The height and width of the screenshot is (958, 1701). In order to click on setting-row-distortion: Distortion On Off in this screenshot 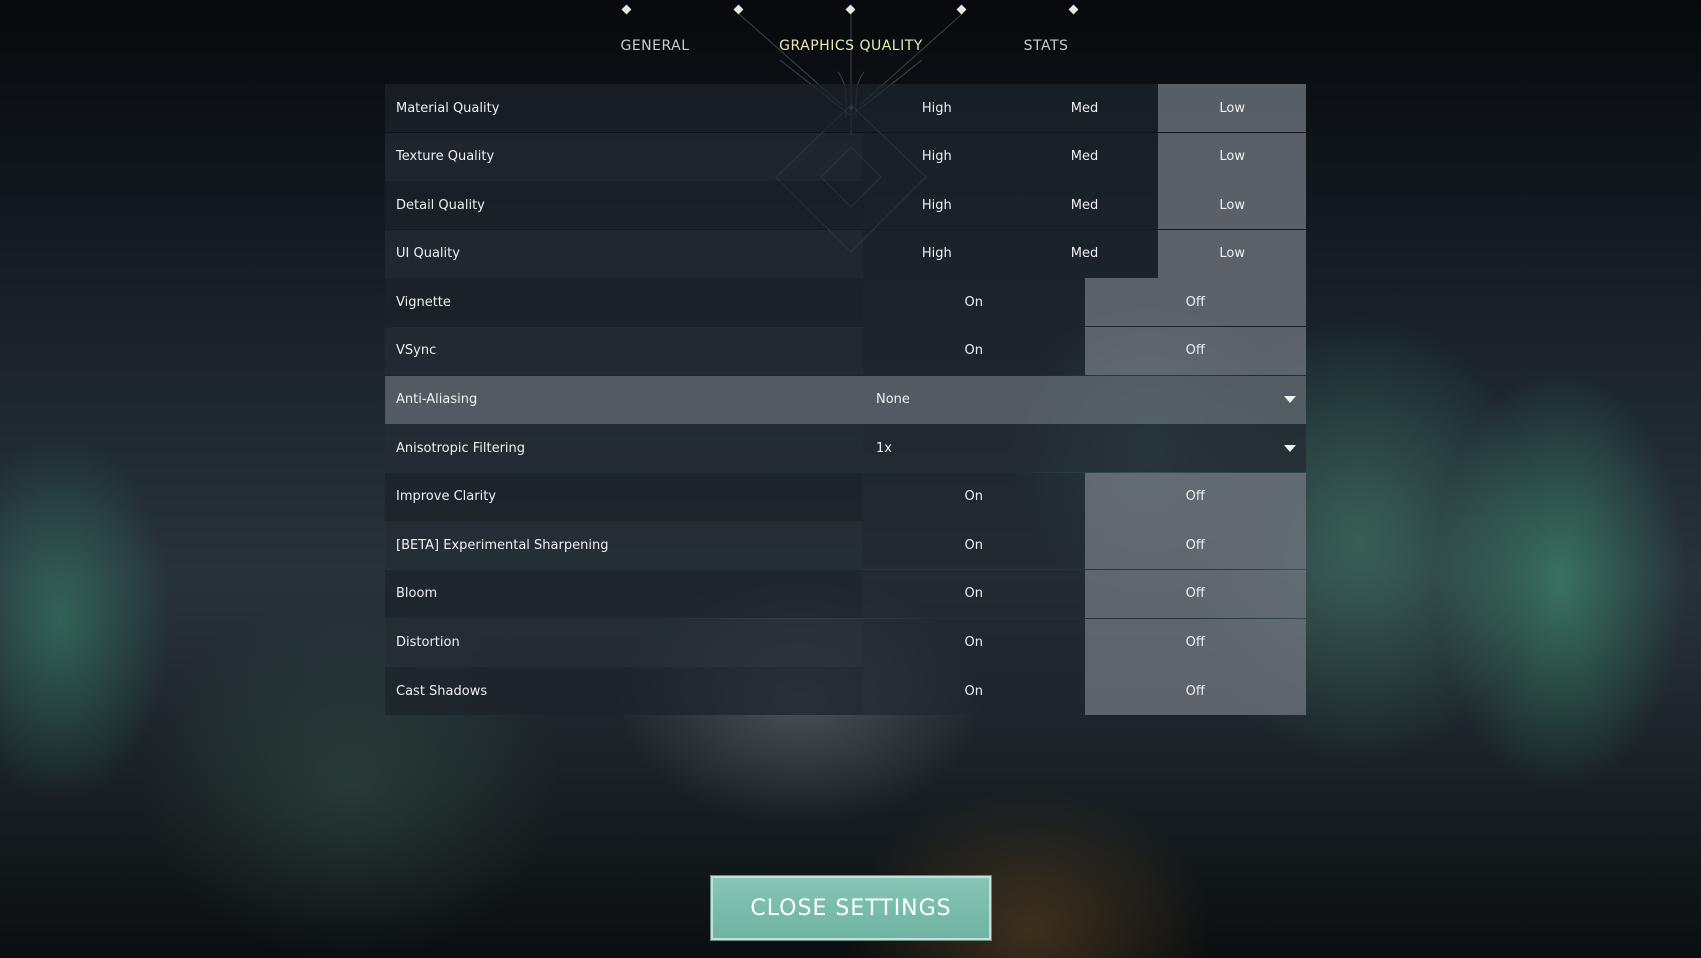, I will do `click(845, 642)`.